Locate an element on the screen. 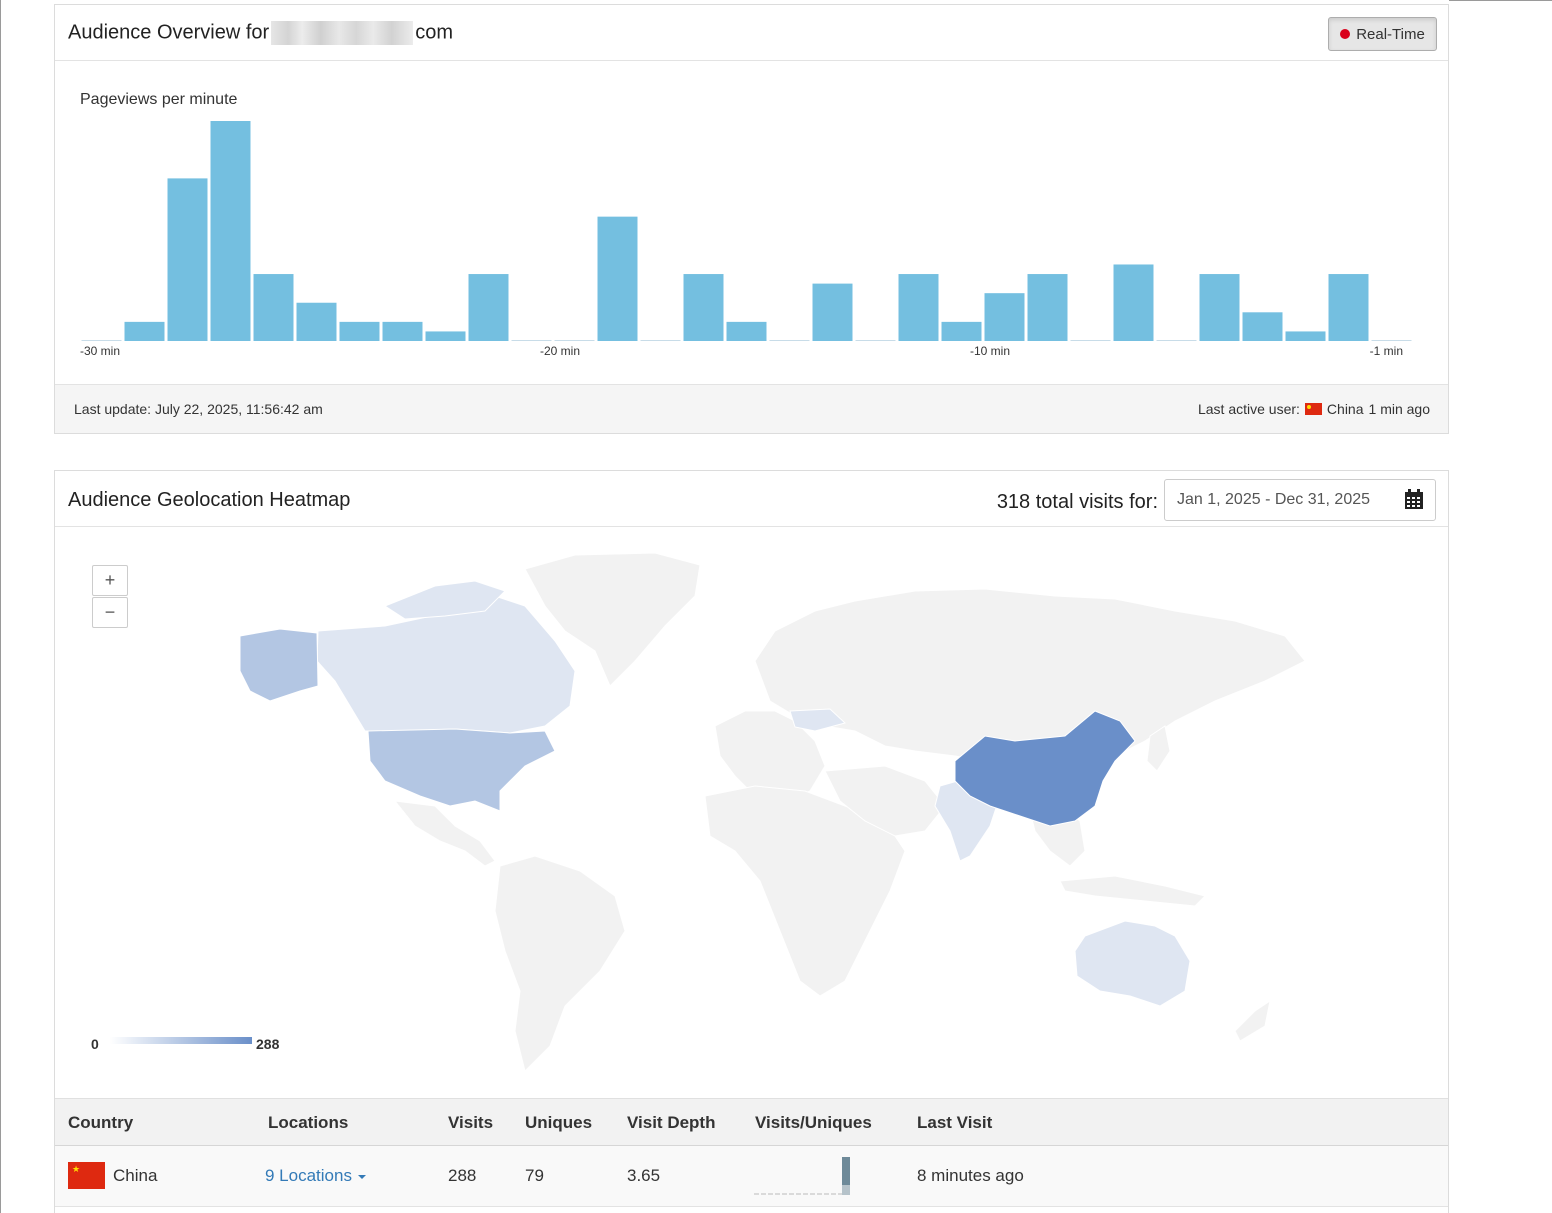 The image size is (1552, 1213). bar--22 is located at coordinates (488, 307).